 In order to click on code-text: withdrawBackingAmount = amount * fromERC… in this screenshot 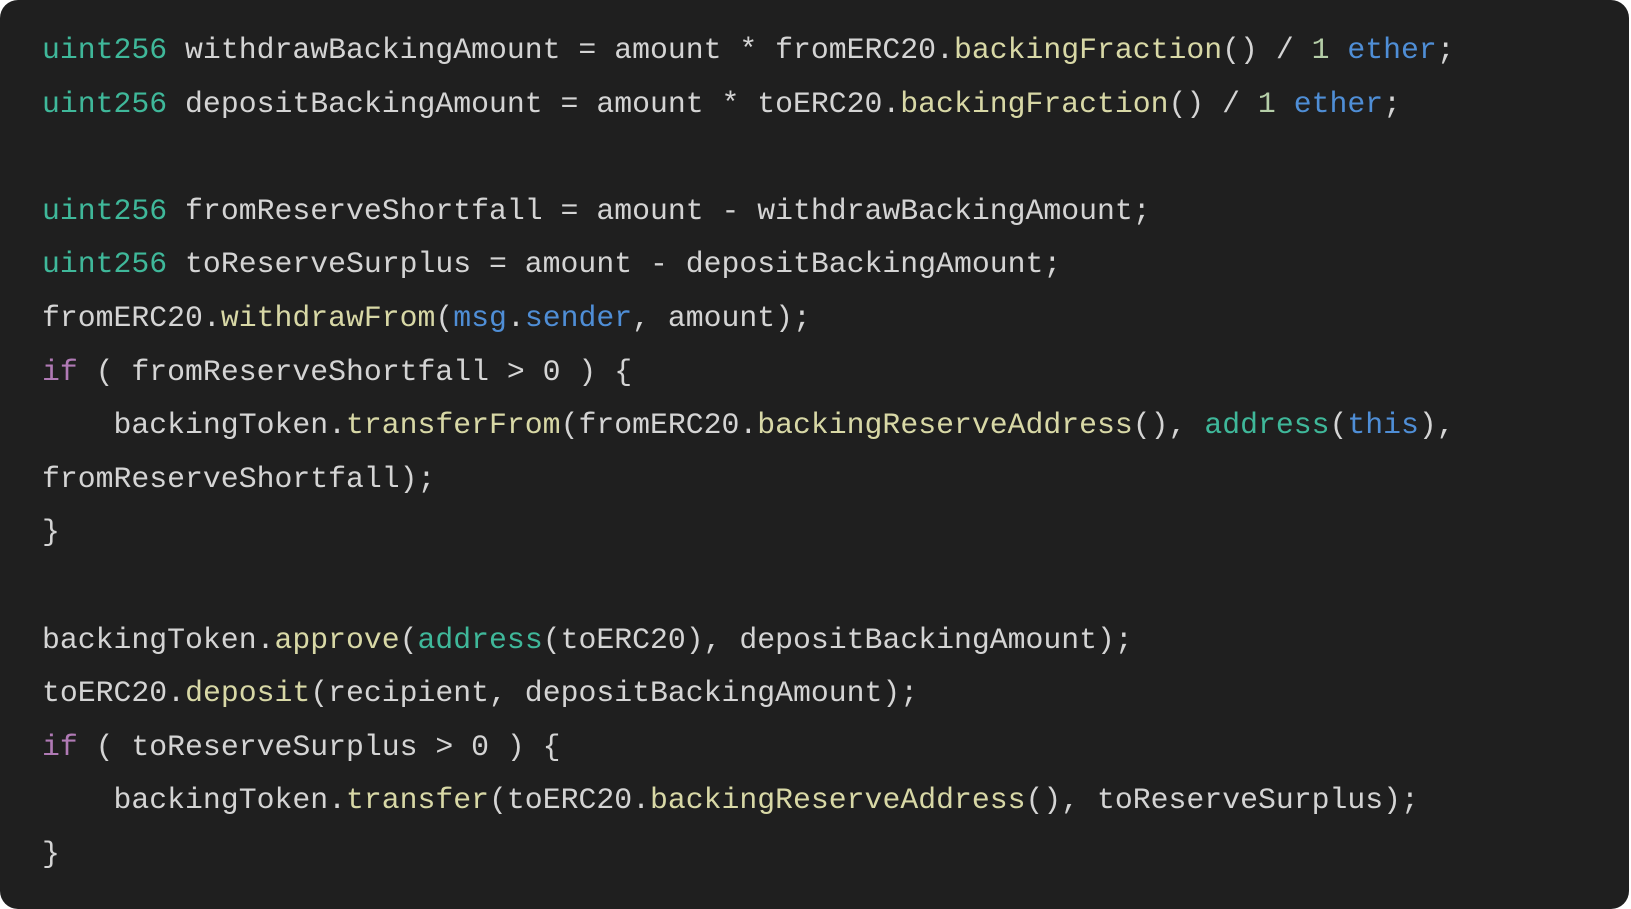, I will do `click(560, 50)`.